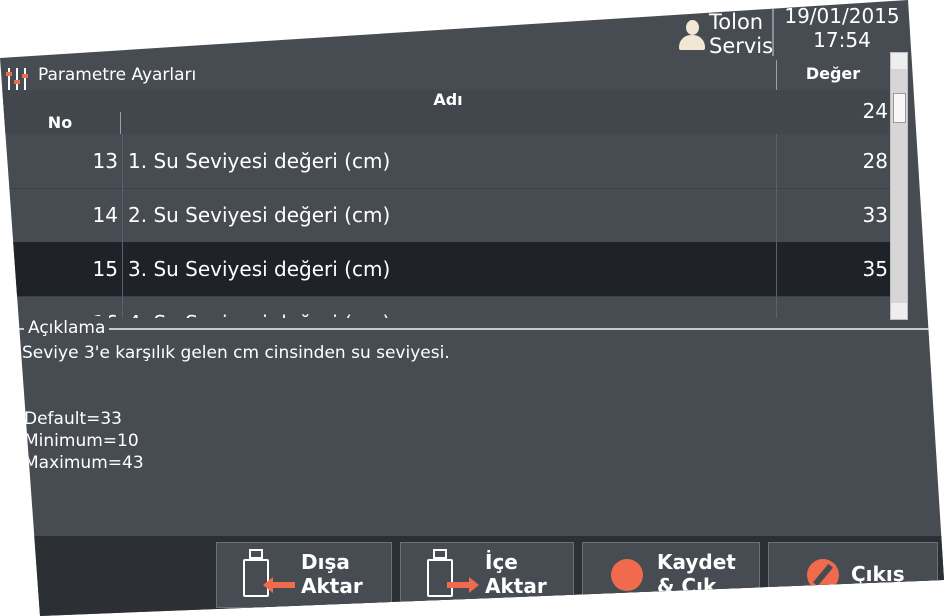 The image size is (944, 616). What do you see at coordinates (875, 215) in the screenshot?
I see `row-value: 33` at bounding box center [875, 215].